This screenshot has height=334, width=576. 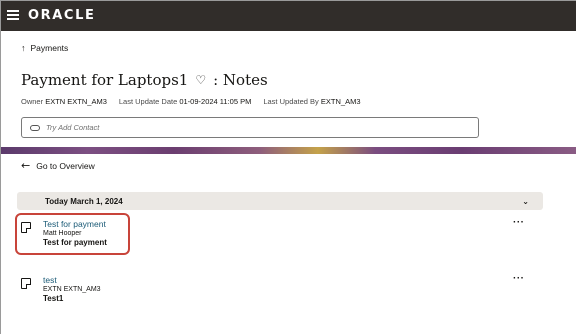 I want to click on note-item: test EXTN EXTN_AM3 Test1, so click(x=61, y=289).